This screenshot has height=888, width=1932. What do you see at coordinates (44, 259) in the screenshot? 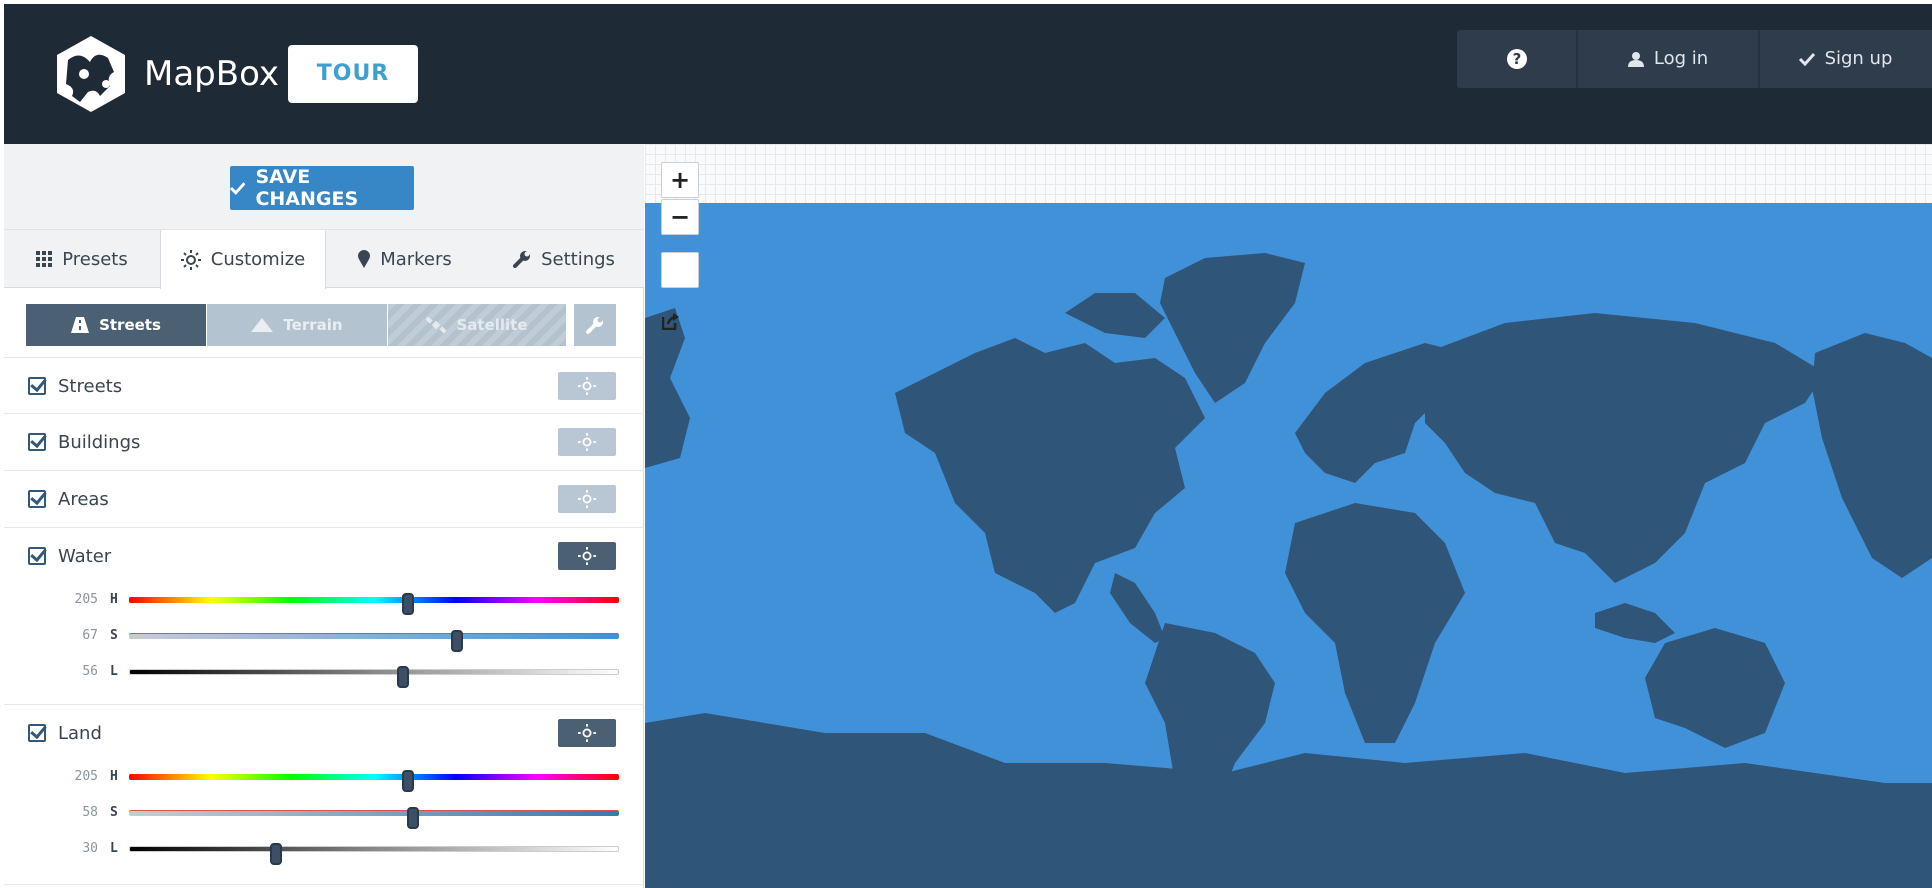
I see `grid-icon` at bounding box center [44, 259].